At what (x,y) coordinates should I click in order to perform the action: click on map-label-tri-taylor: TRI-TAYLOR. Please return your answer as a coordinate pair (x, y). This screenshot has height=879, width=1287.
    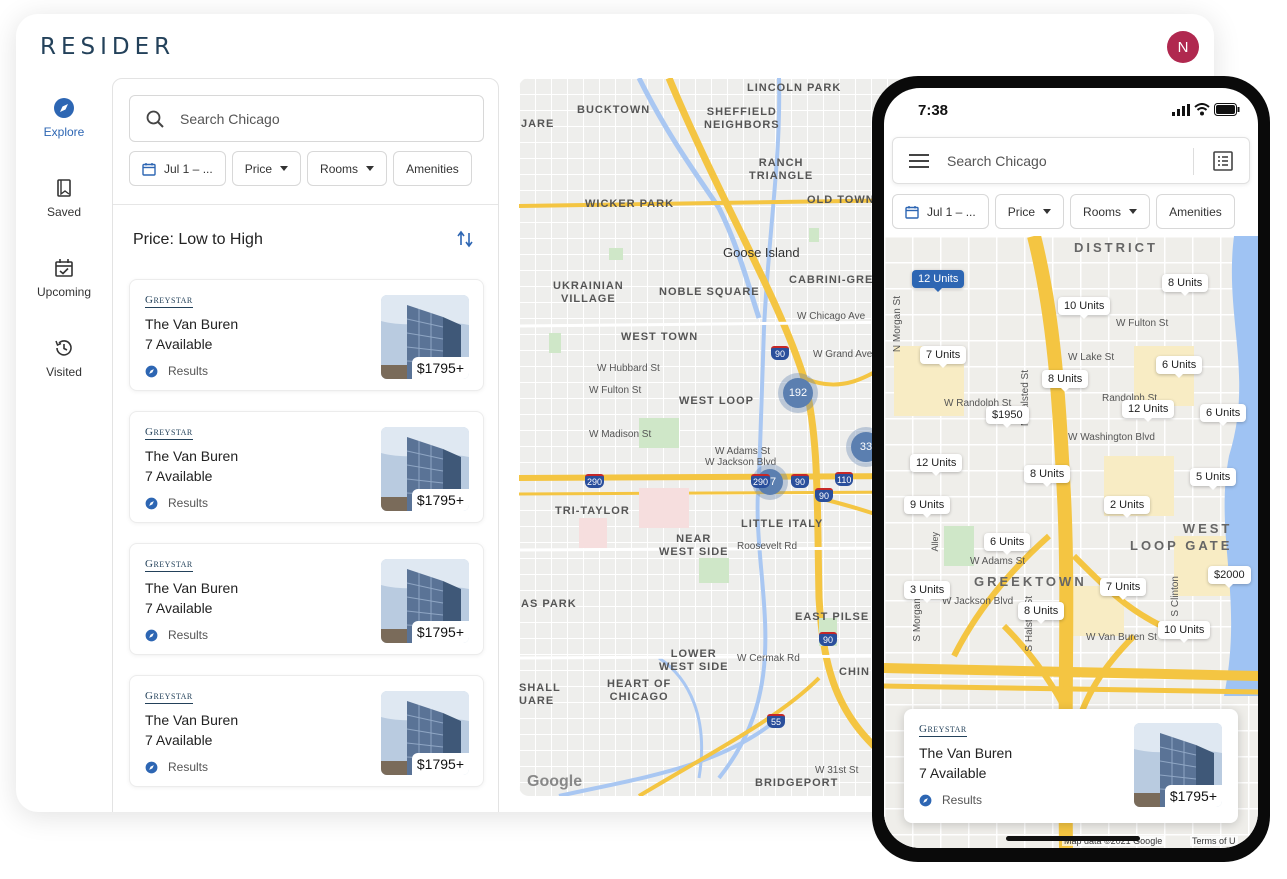
    Looking at the image, I should click on (592, 511).